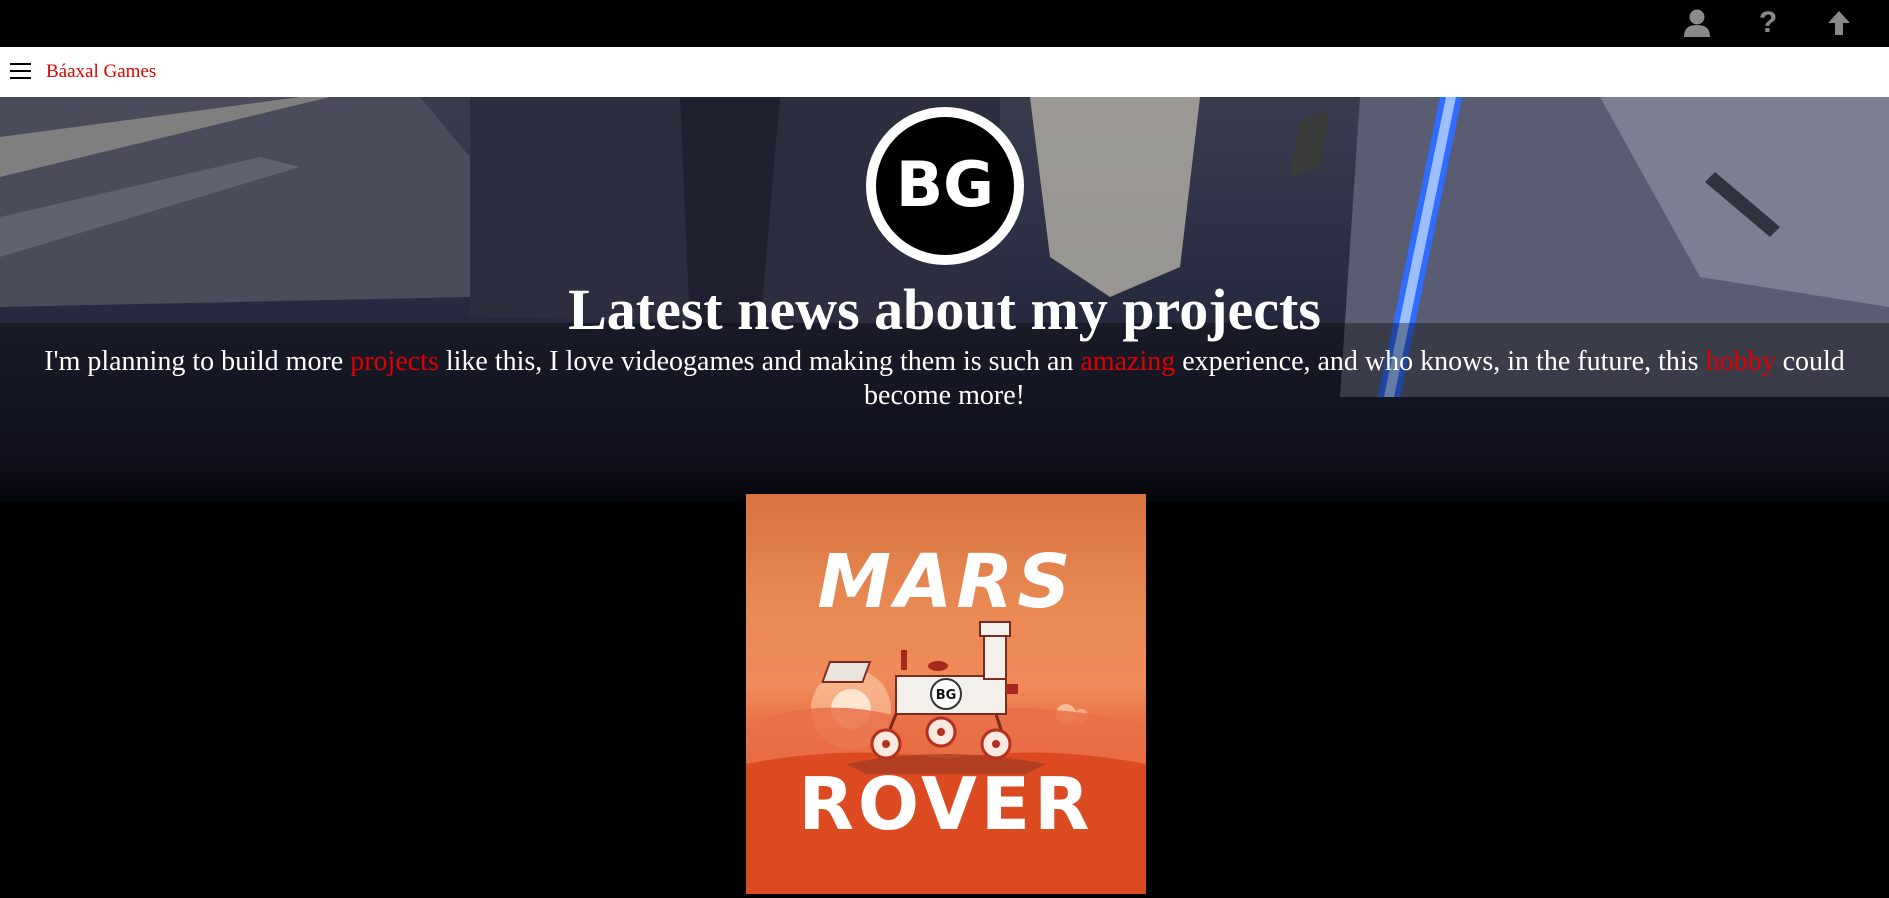  I want to click on project-title-line1: MARS, so click(946, 582).